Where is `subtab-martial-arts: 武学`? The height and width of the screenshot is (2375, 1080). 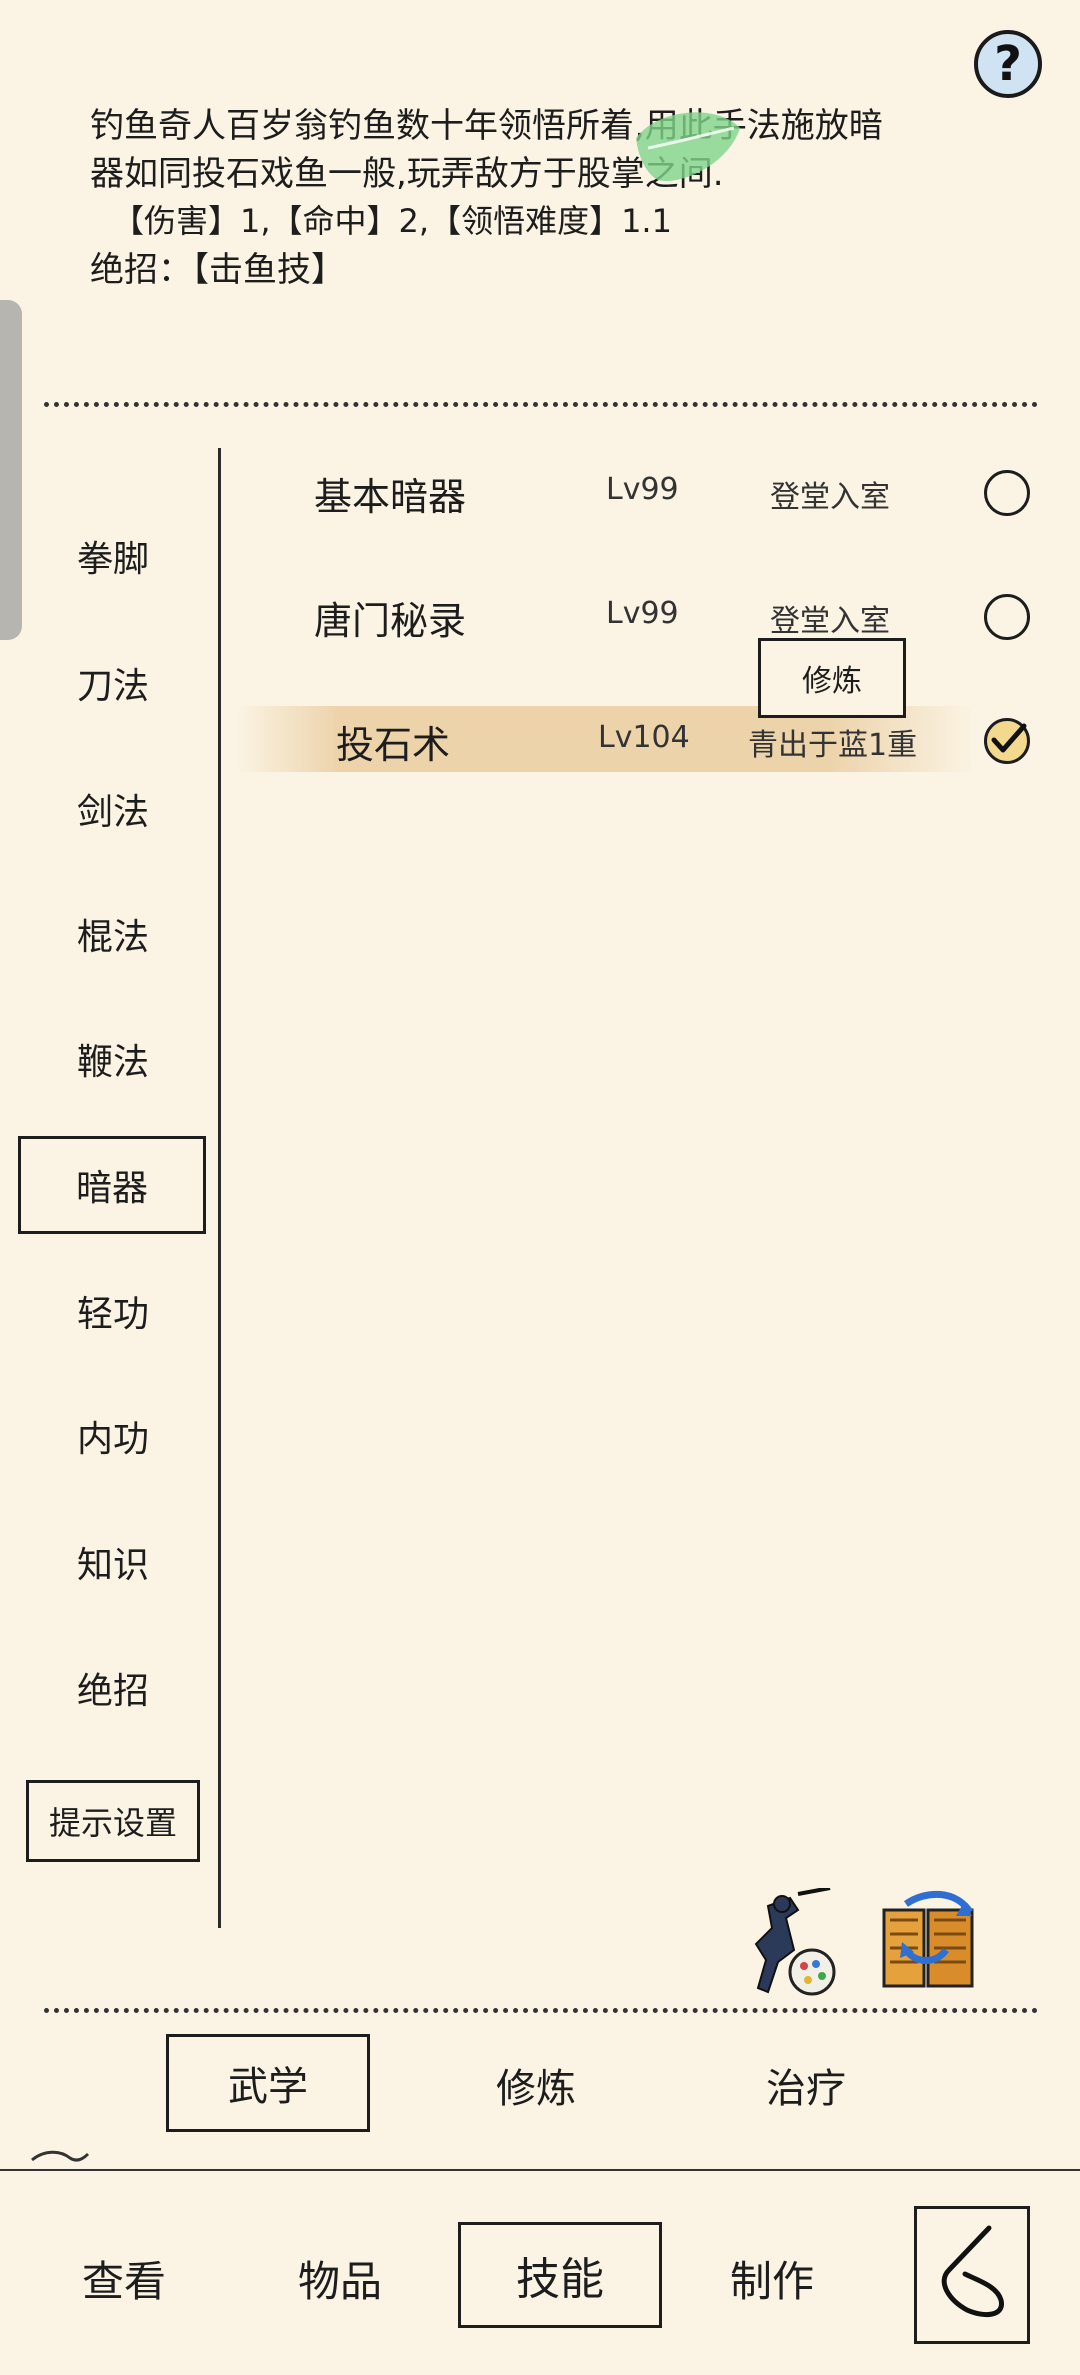
subtab-martial-arts: 武学 is located at coordinates (268, 2083).